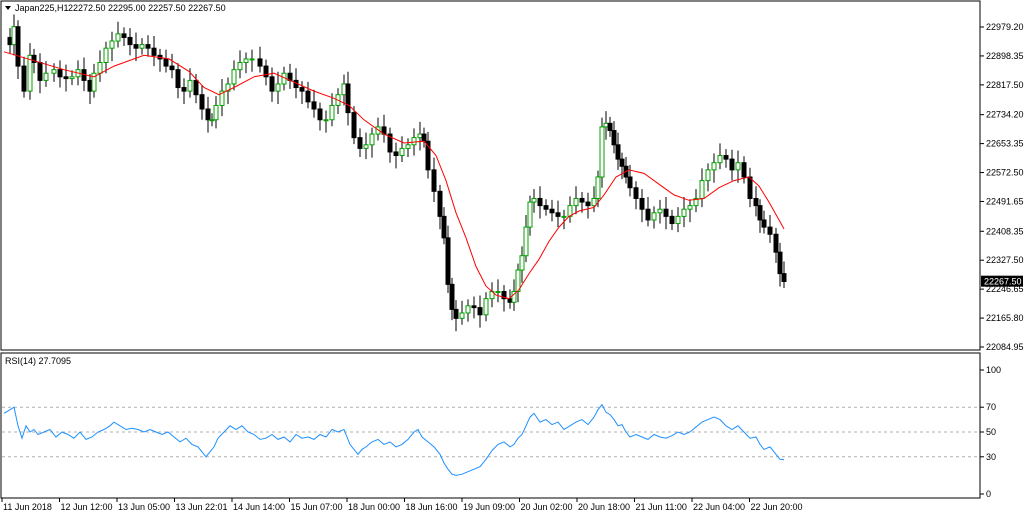  What do you see at coordinates (1003, 282) in the screenshot?
I see `current-price-label: 22267.50` at bounding box center [1003, 282].